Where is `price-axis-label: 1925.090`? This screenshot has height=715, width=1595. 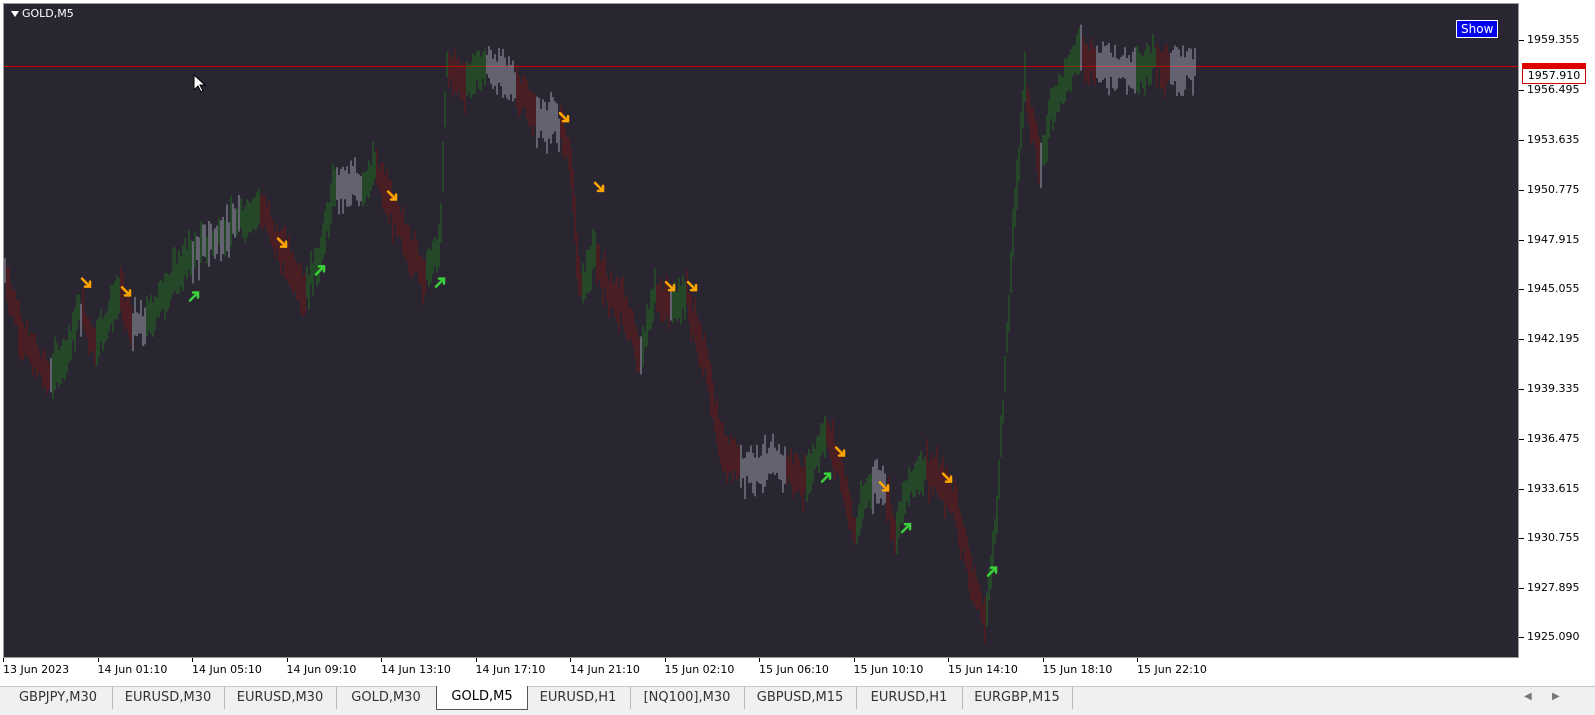
price-axis-label: 1925.090 is located at coordinates (1553, 637).